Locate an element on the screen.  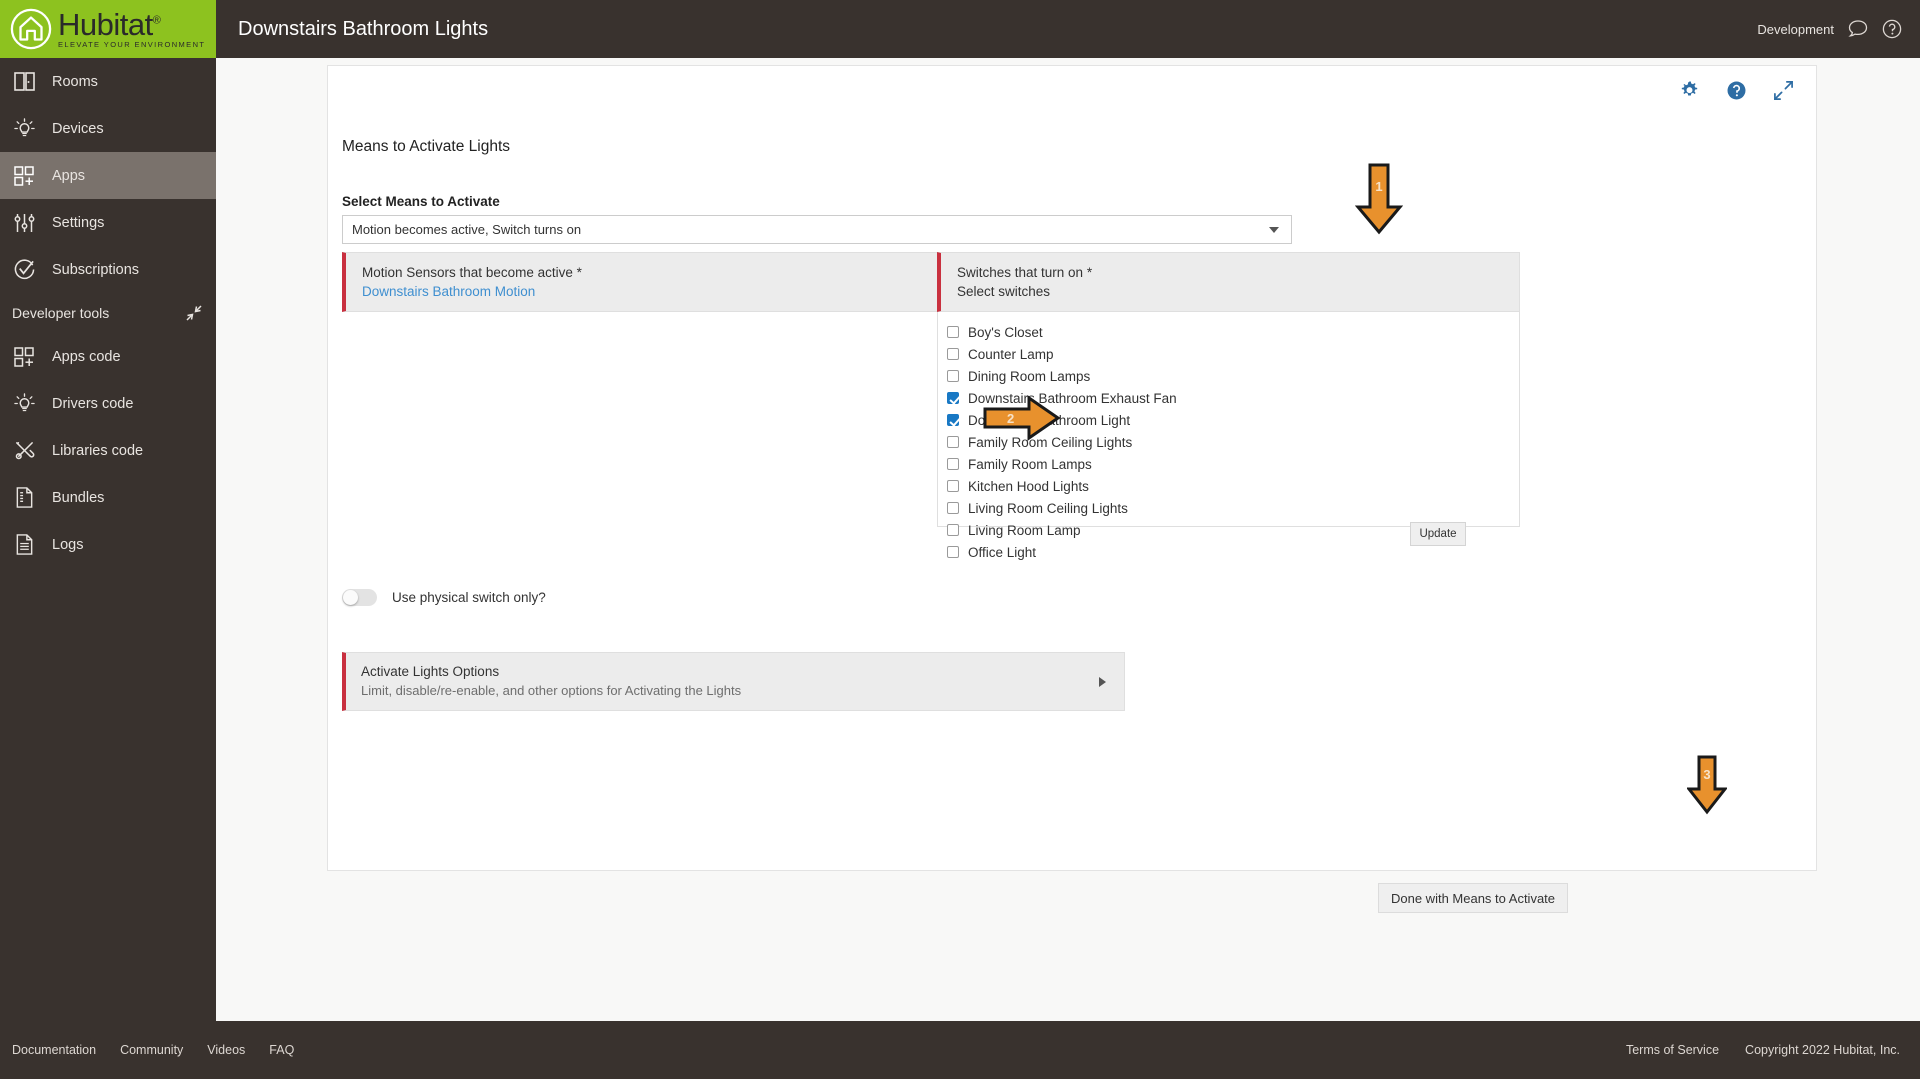
sidebar-item-label: Rooms is located at coordinates (75, 81).